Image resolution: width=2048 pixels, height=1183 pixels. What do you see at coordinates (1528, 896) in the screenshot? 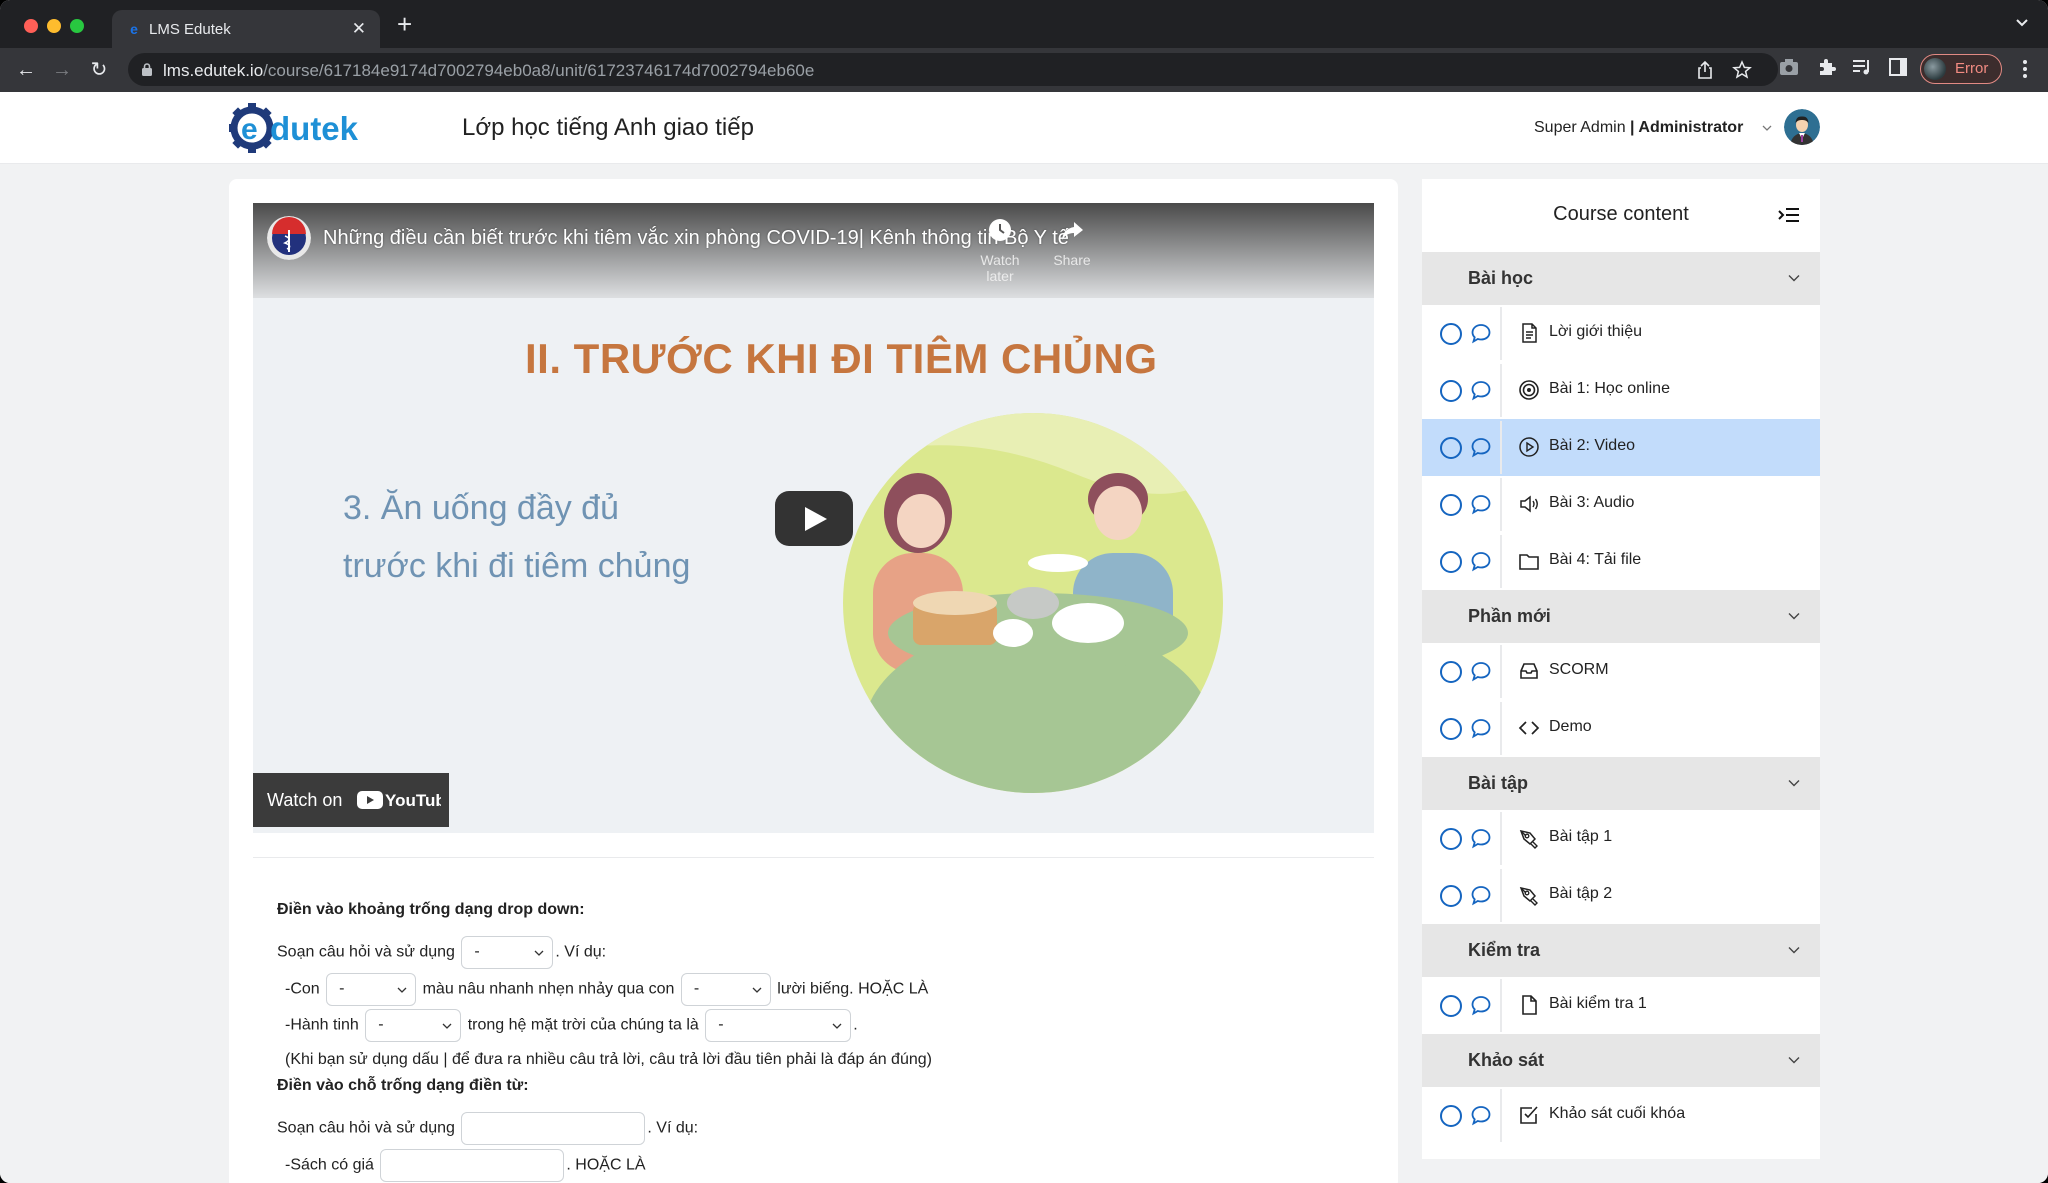
I see `pen-tool-icon` at bounding box center [1528, 896].